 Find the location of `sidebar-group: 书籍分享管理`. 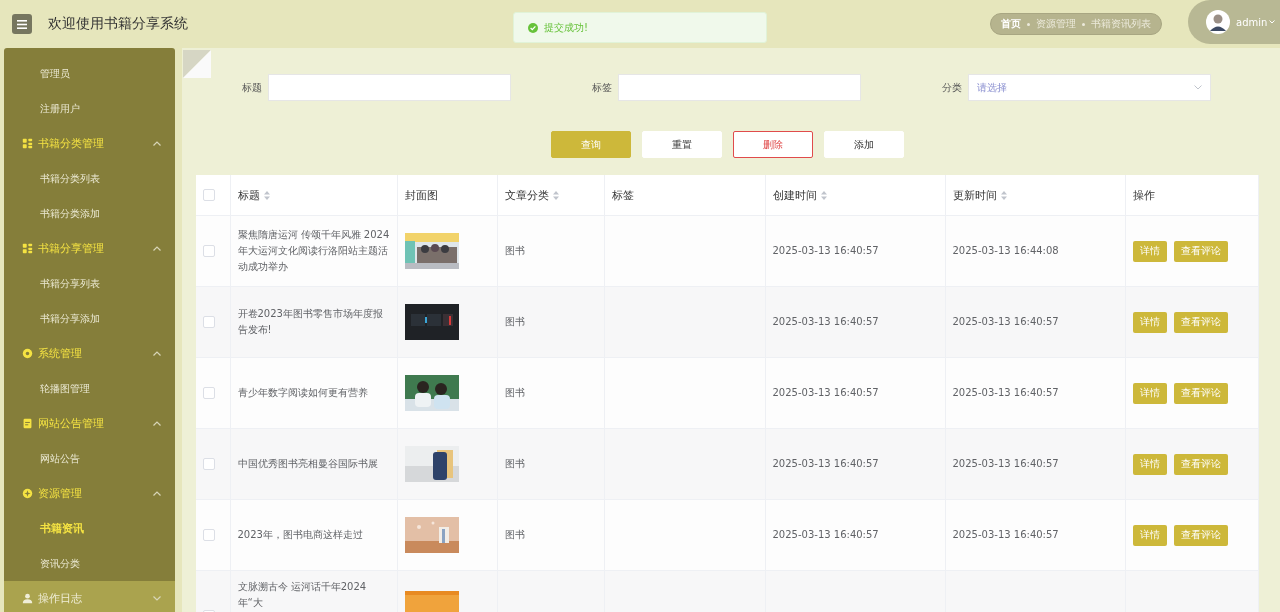

sidebar-group: 书籍分享管理 is located at coordinates (89, 248).